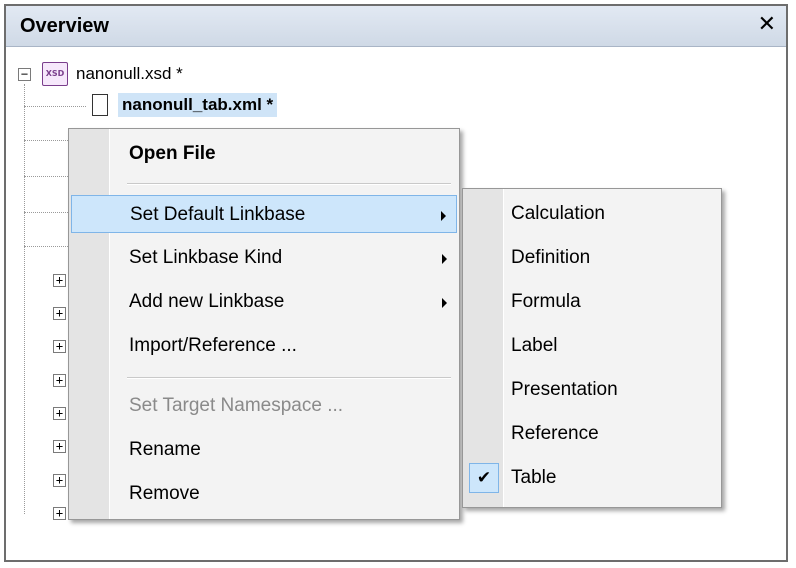 Image resolution: width=796 pixels, height=568 pixels. What do you see at coordinates (592, 302) in the screenshot?
I see `submenu-item-formula: Formula` at bounding box center [592, 302].